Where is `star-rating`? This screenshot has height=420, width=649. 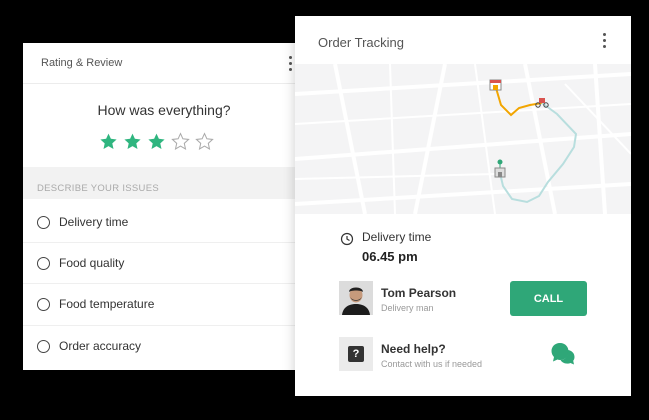
star-rating is located at coordinates (156, 141).